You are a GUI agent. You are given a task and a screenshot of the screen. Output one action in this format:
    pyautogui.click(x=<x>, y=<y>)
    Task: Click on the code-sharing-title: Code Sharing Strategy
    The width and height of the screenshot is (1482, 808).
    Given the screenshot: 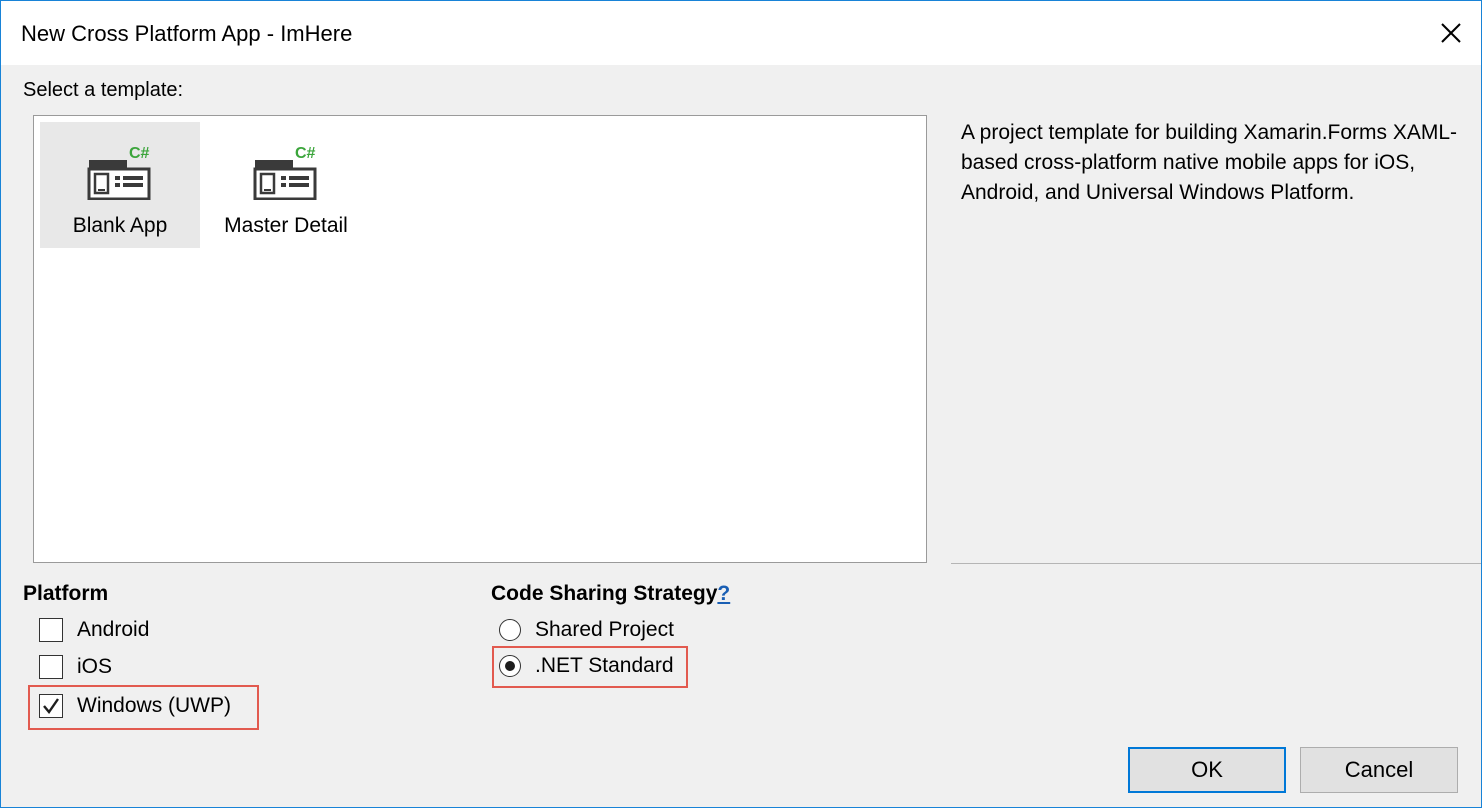 What is the action you would take?
    pyautogui.click(x=604, y=593)
    